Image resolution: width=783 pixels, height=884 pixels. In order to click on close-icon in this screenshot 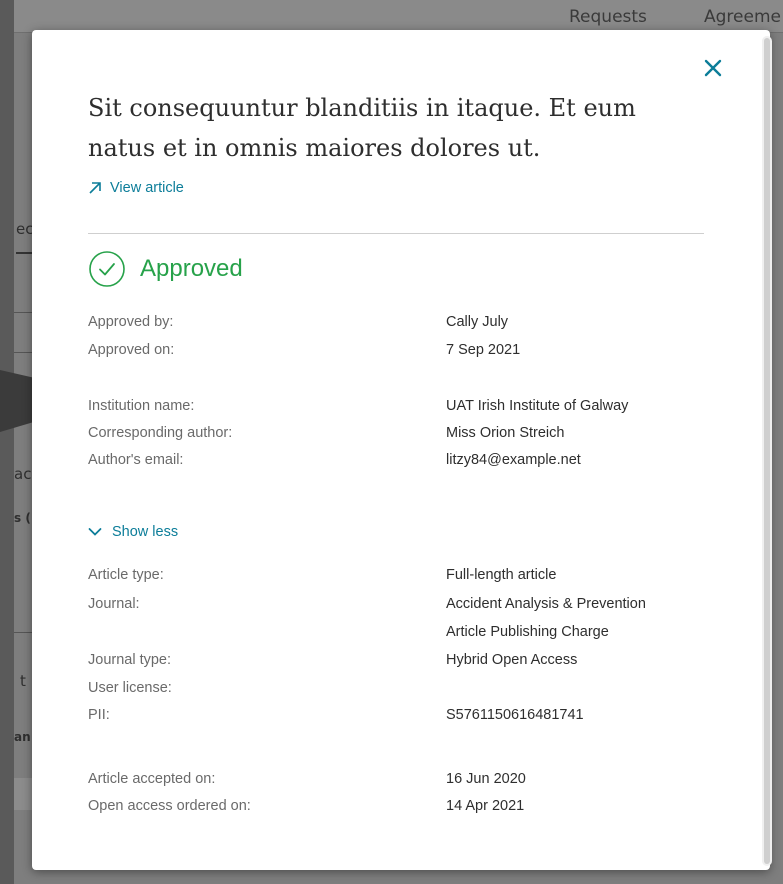, I will do `click(713, 68)`.